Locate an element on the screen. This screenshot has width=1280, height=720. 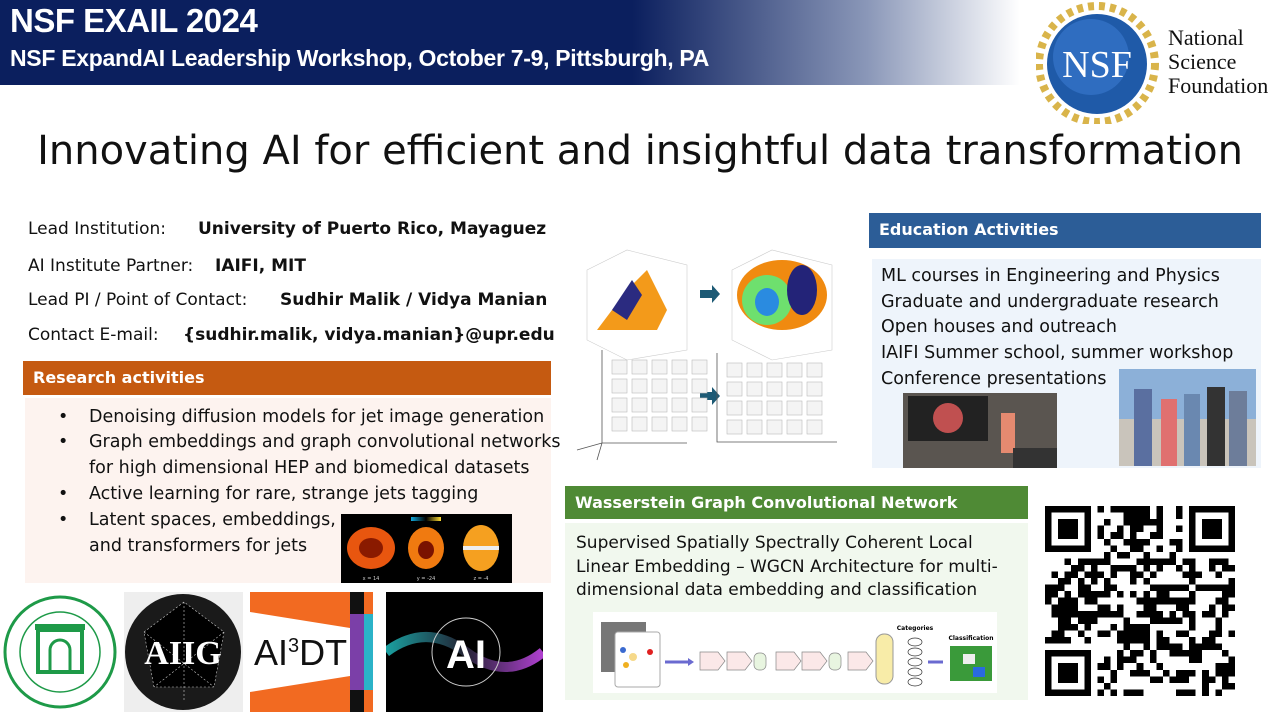
iaifi-logo: AI is located at coordinates (464, 652).